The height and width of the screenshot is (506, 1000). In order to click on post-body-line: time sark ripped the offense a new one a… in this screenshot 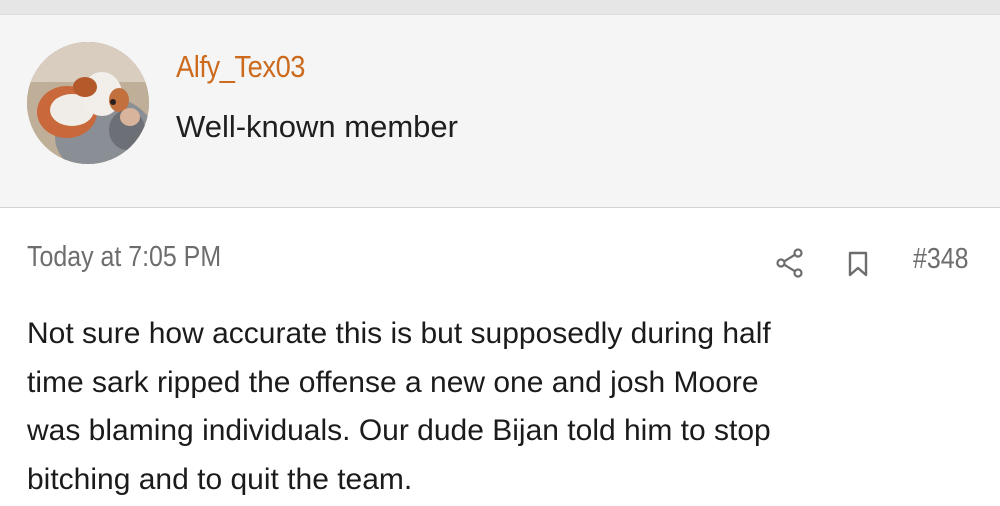, I will do `click(393, 382)`.